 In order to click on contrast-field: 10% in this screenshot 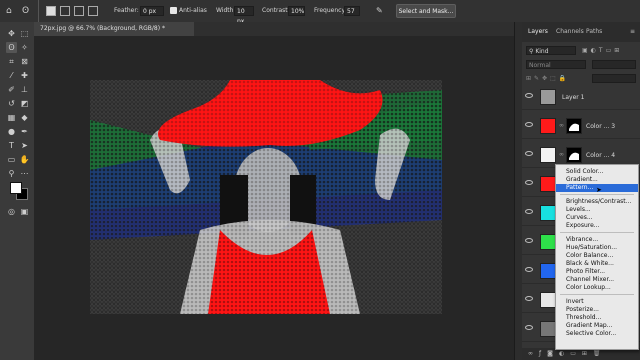, I will do `click(296, 11)`.